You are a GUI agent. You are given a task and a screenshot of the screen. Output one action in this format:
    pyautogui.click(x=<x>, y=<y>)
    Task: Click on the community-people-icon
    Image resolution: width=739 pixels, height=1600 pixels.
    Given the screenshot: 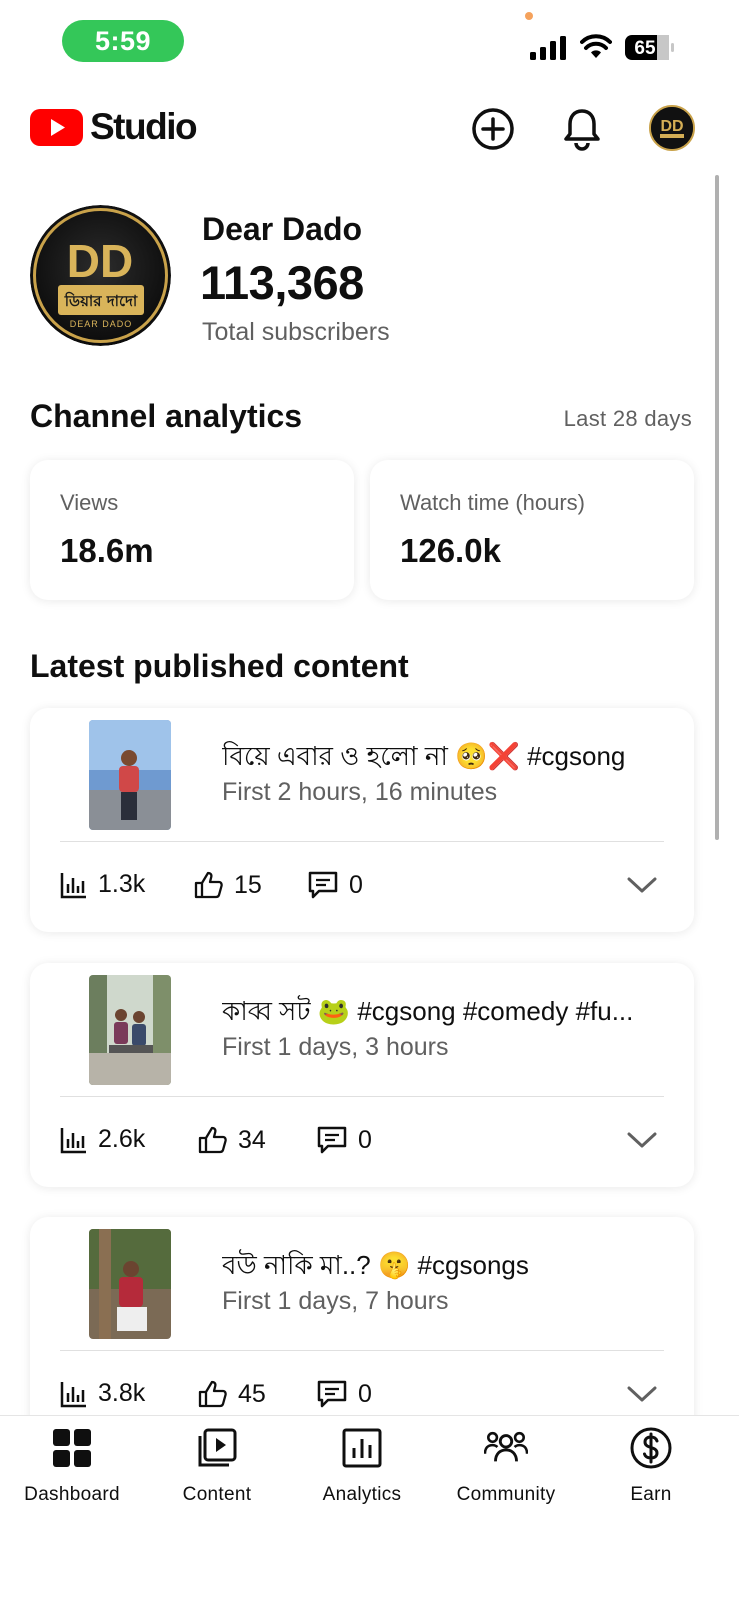 What is the action you would take?
    pyautogui.click(x=506, y=1446)
    